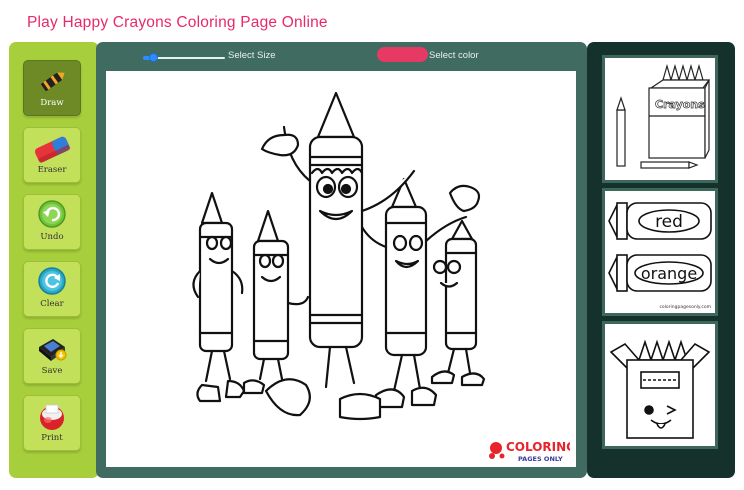  I want to click on tool-label: Save, so click(52, 371).